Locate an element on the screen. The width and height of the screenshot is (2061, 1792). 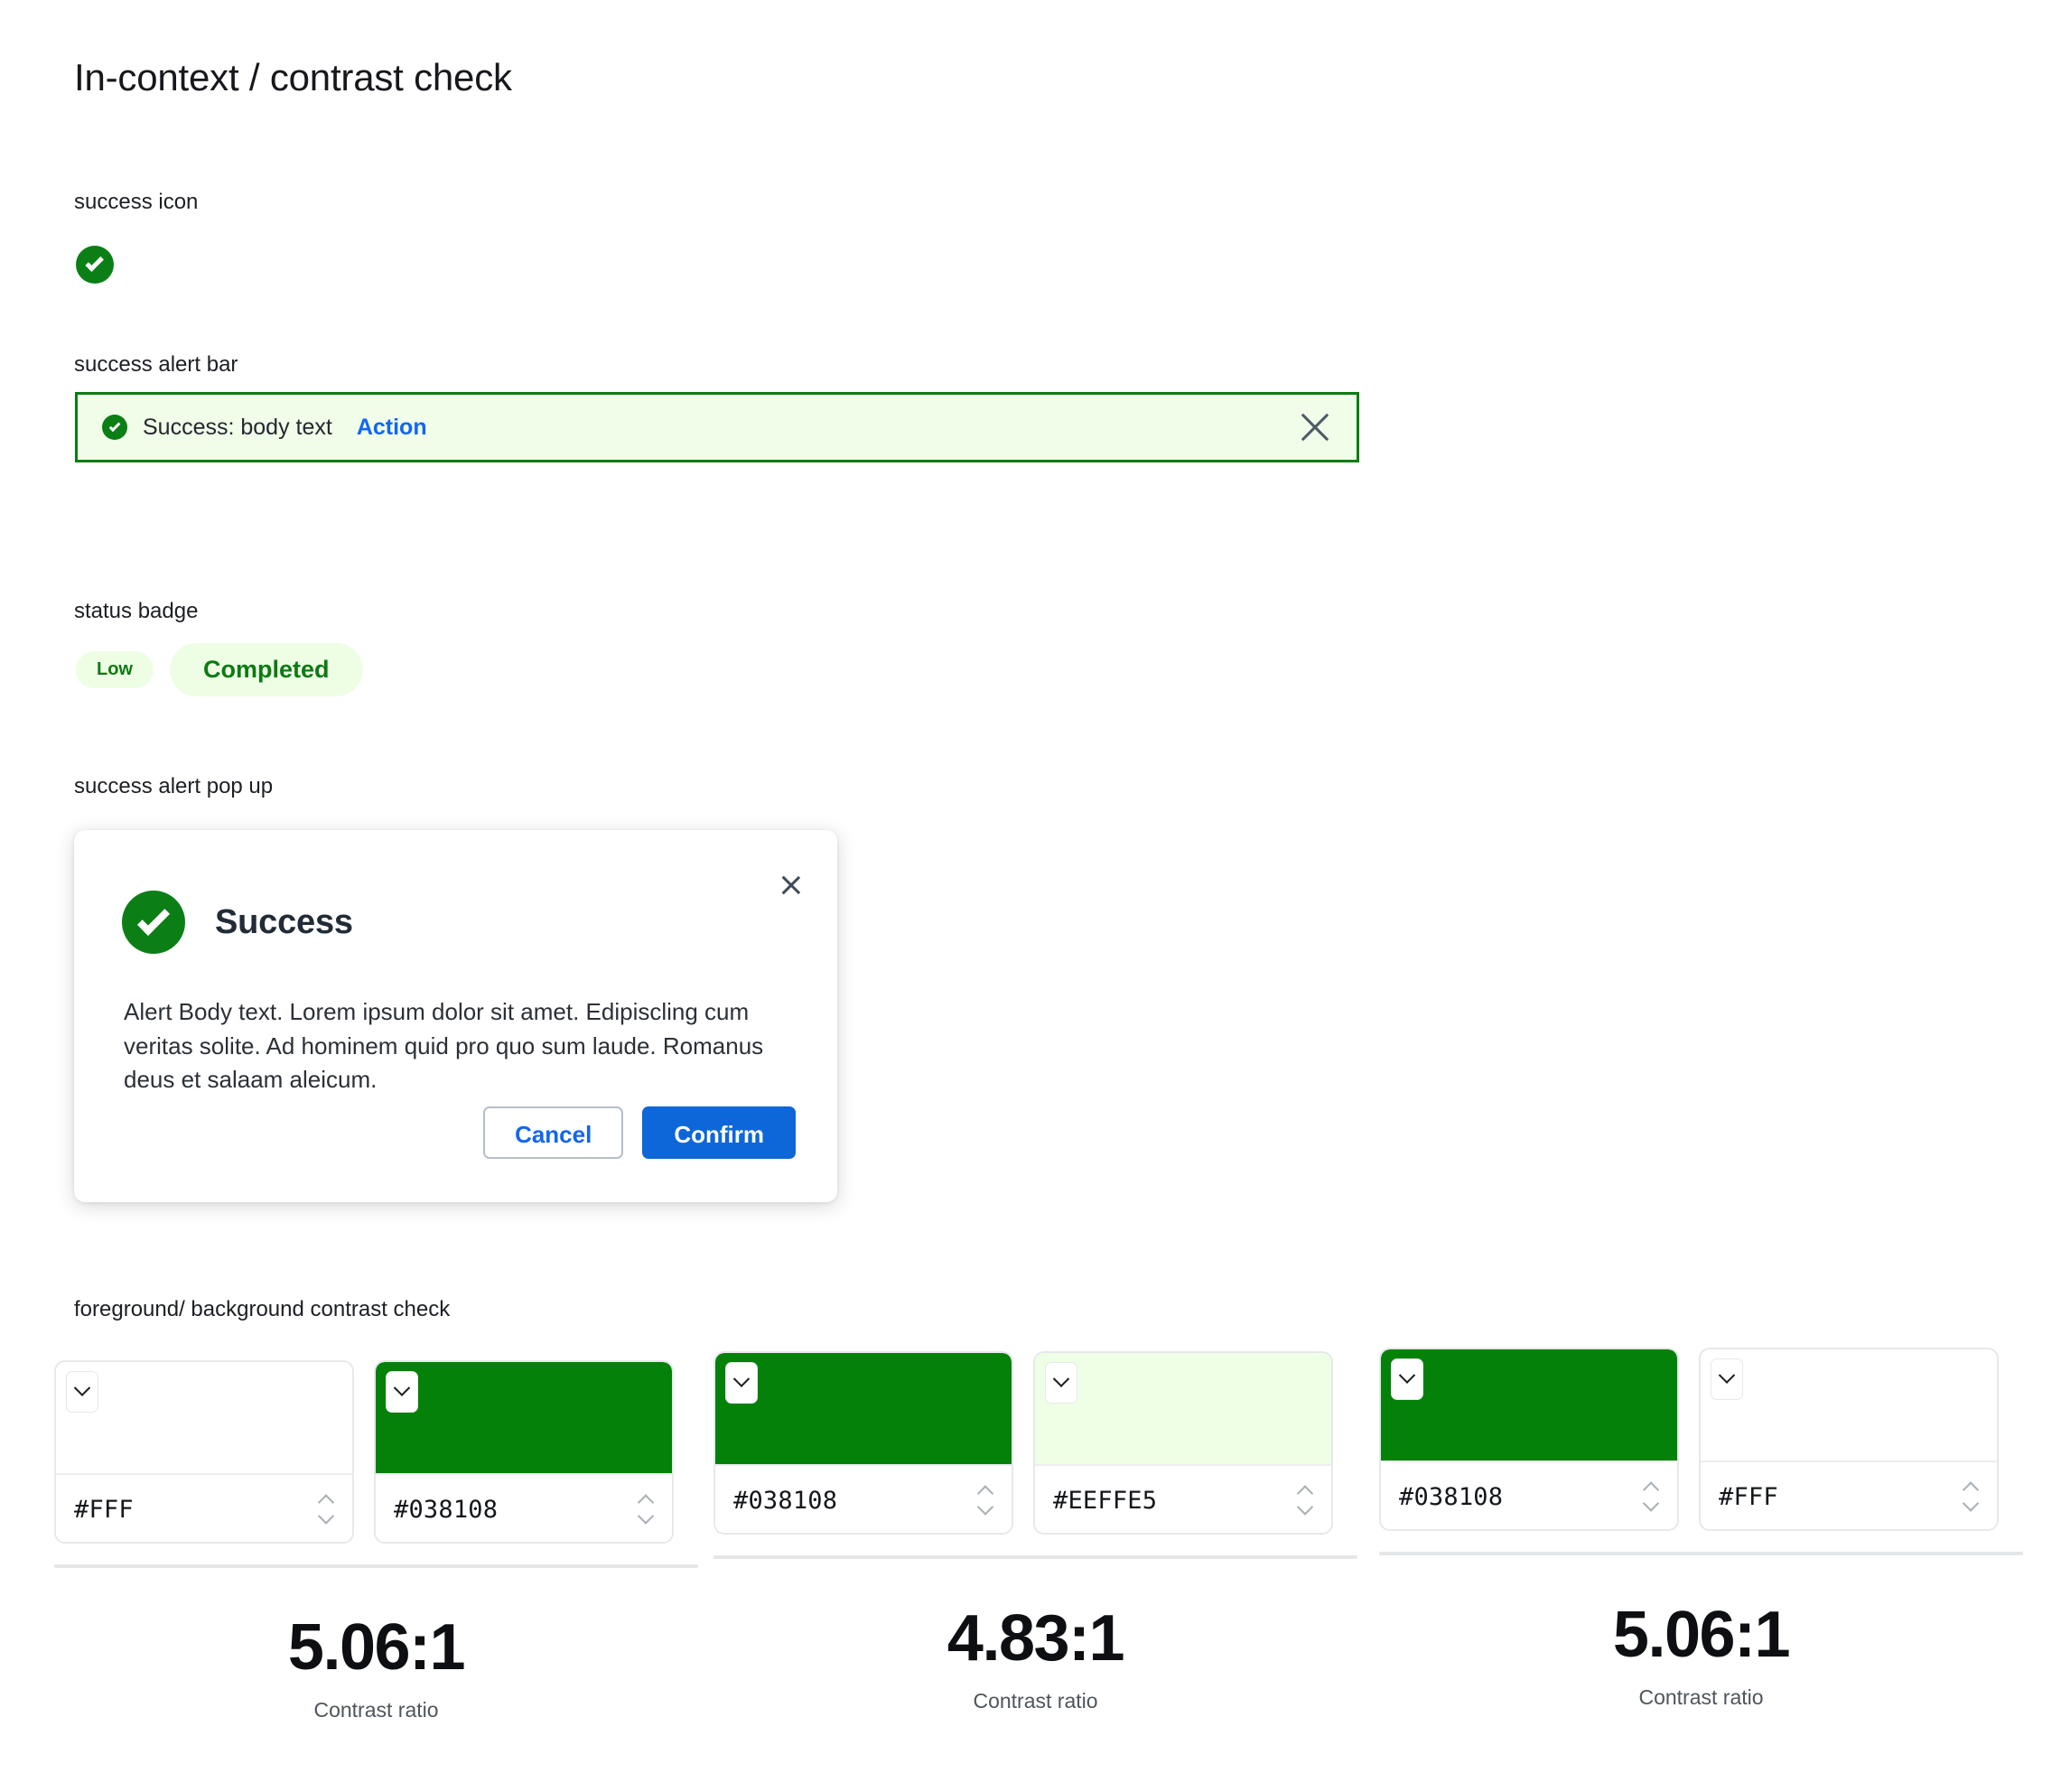
contrast-group: #038108 #EEFFE5 4.83:1 Contrast ratio is located at coordinates (1035, 1532).